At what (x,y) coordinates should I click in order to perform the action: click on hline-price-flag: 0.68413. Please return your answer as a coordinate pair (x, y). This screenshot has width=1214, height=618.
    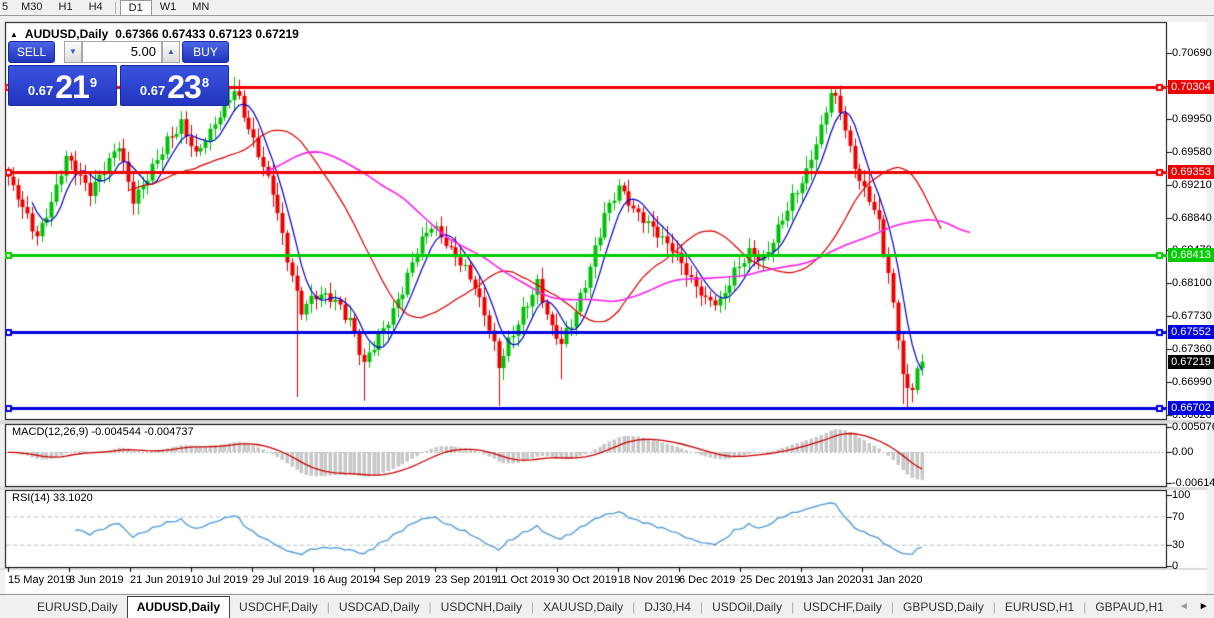
    Looking at the image, I should click on (1191, 255).